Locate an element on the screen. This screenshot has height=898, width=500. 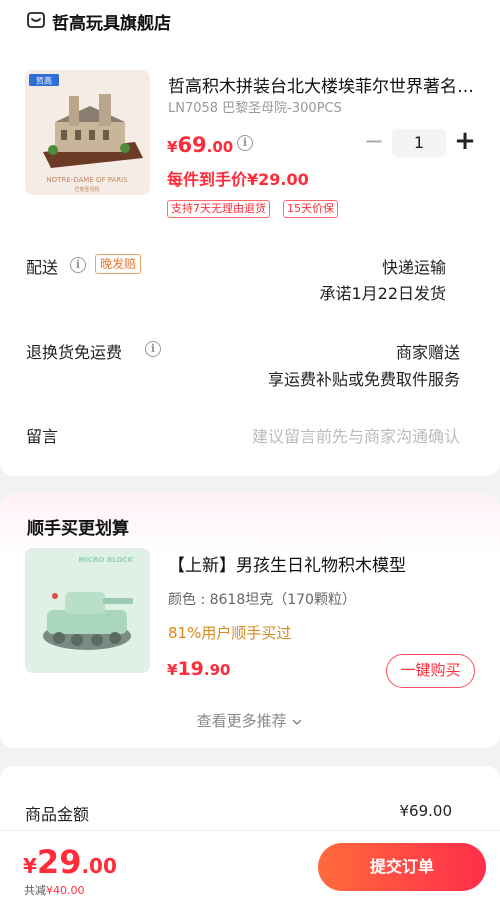
message-input: 建议留言前先与商家沟通确认 is located at coordinates (356, 435).